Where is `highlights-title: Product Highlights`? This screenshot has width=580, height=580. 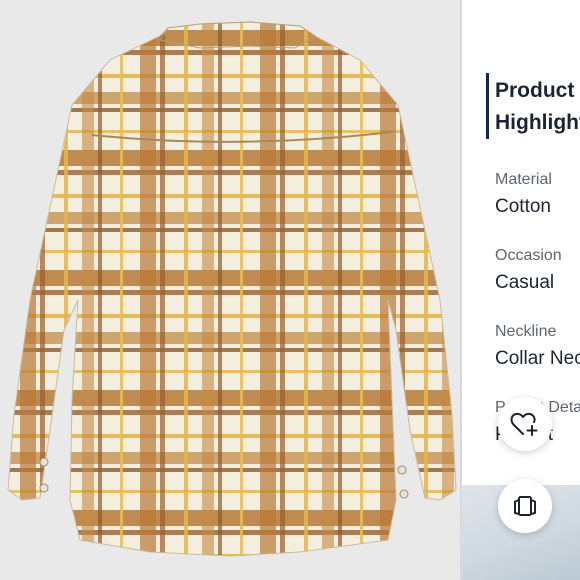
highlights-title: Product Highlights is located at coordinates (537, 107).